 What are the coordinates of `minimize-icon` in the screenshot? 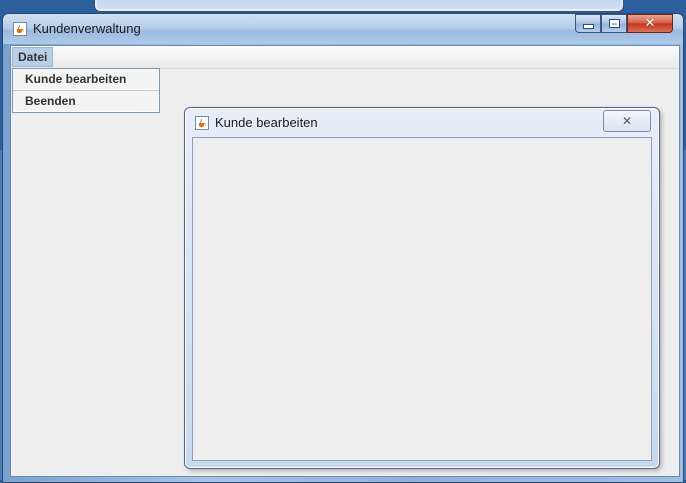 It's located at (588, 26).